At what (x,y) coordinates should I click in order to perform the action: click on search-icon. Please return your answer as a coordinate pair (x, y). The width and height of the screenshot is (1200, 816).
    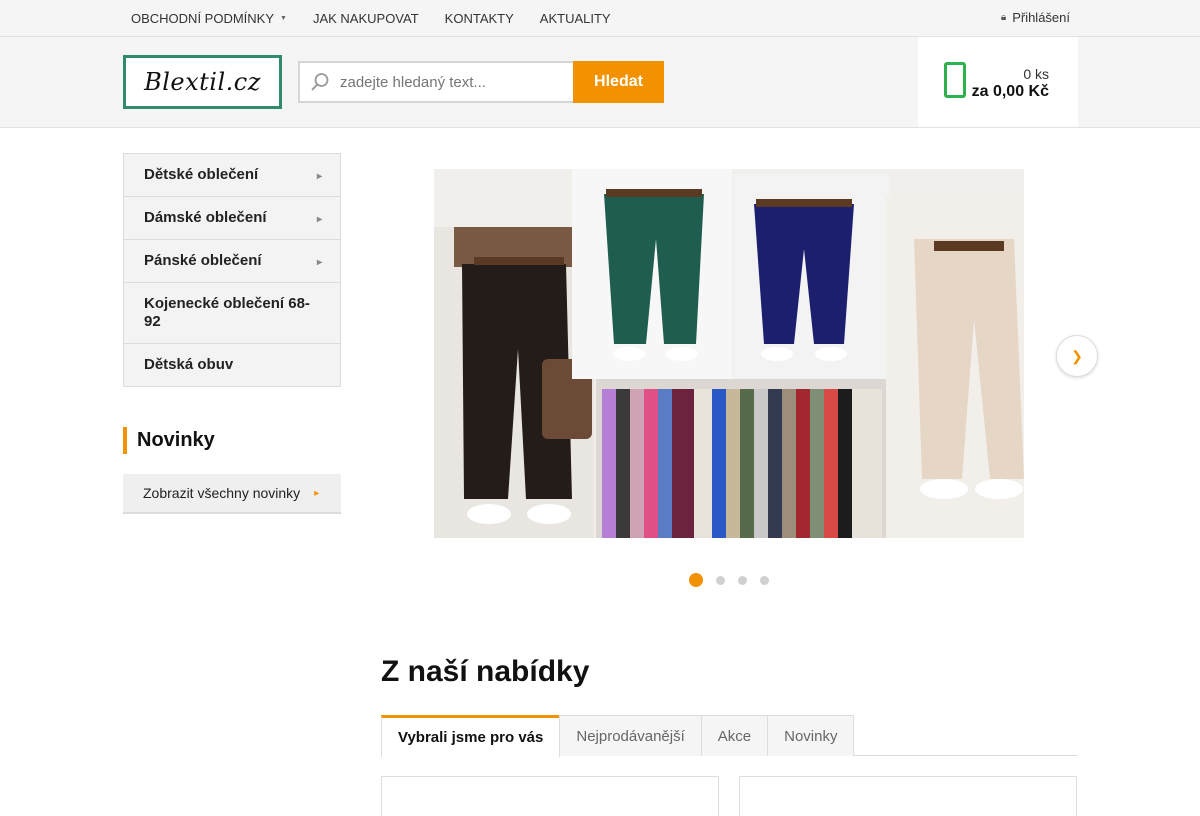
    Looking at the image, I should click on (320, 82).